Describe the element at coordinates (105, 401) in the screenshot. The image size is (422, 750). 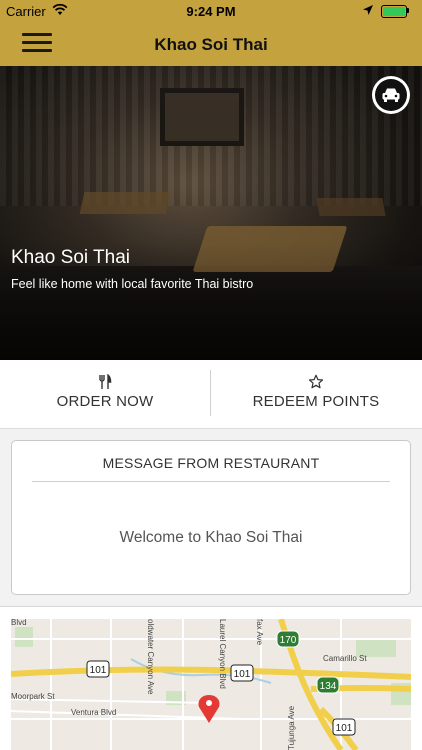
I see `order-now-label: ORDER NOW` at that location.